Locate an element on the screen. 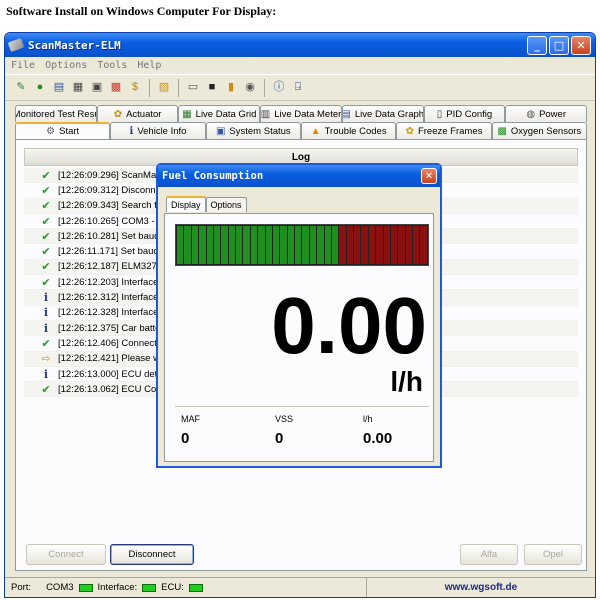 This screenshot has width=600, height=600. log-text: [12:26:12.421] Please wa is located at coordinates (112, 359).